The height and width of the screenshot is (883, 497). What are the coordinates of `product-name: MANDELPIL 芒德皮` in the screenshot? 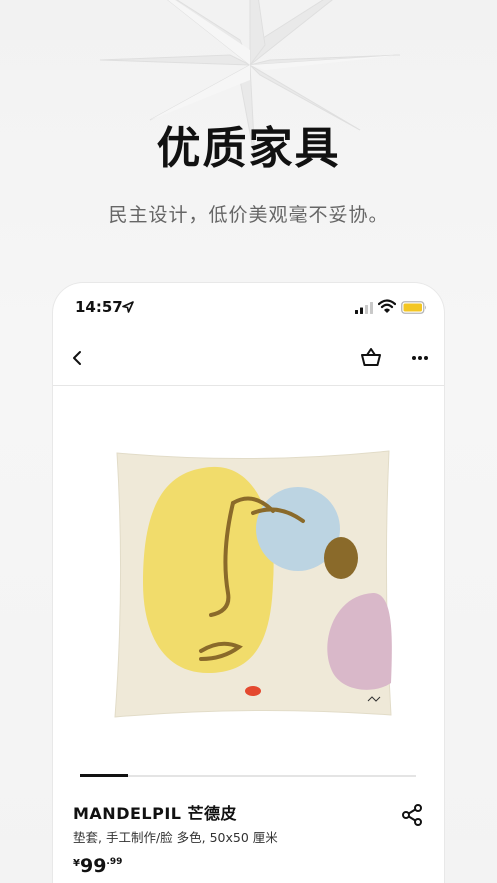 It's located at (155, 813).